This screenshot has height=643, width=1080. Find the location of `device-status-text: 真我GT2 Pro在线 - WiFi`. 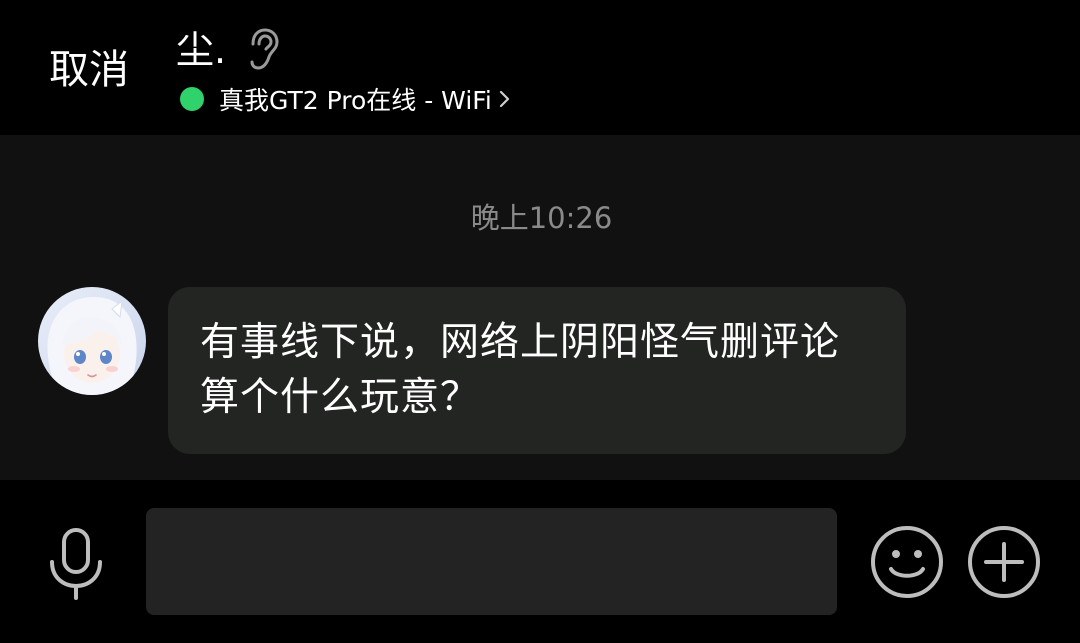

device-status-text: 真我GT2 Pro在线 - WiFi is located at coordinates (355, 100).